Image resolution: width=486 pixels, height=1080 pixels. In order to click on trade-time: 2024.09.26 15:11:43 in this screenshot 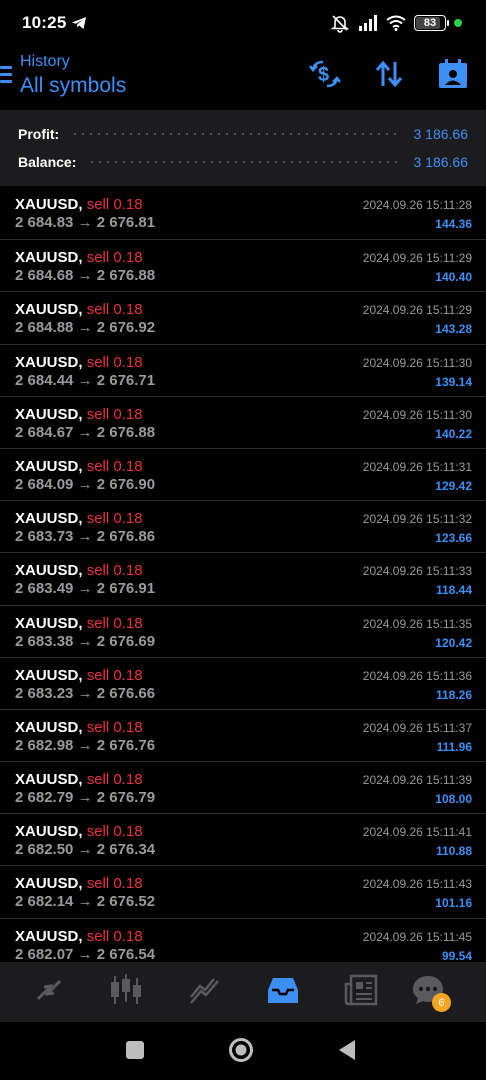, I will do `click(417, 884)`.